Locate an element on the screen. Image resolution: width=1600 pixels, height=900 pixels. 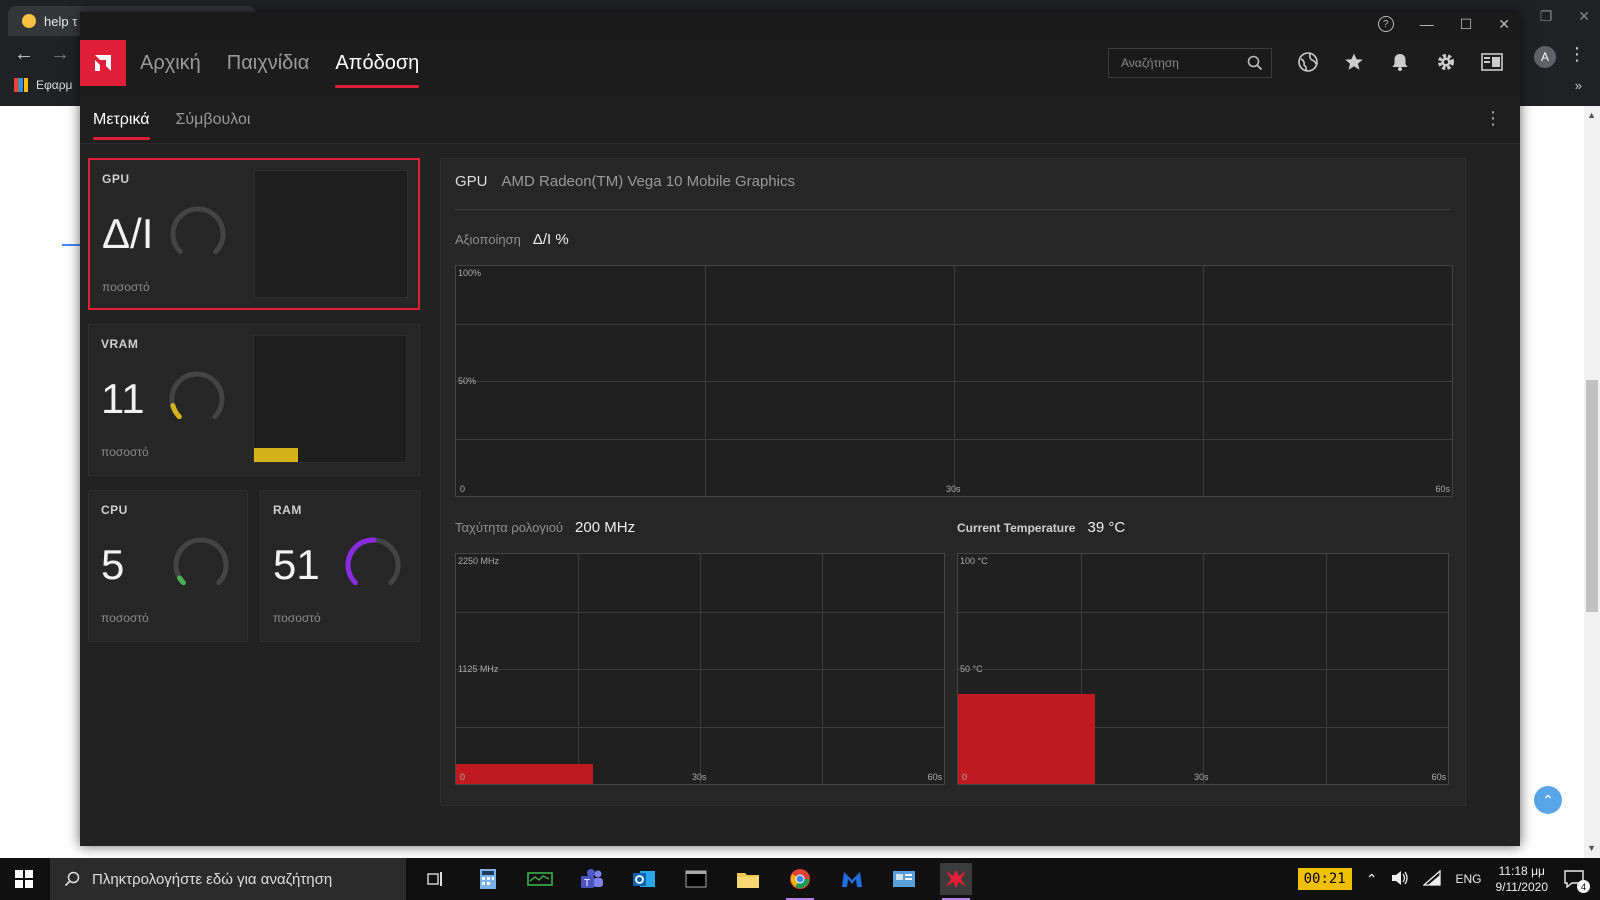
tab-metrics: Μετρικά is located at coordinates (121, 120).